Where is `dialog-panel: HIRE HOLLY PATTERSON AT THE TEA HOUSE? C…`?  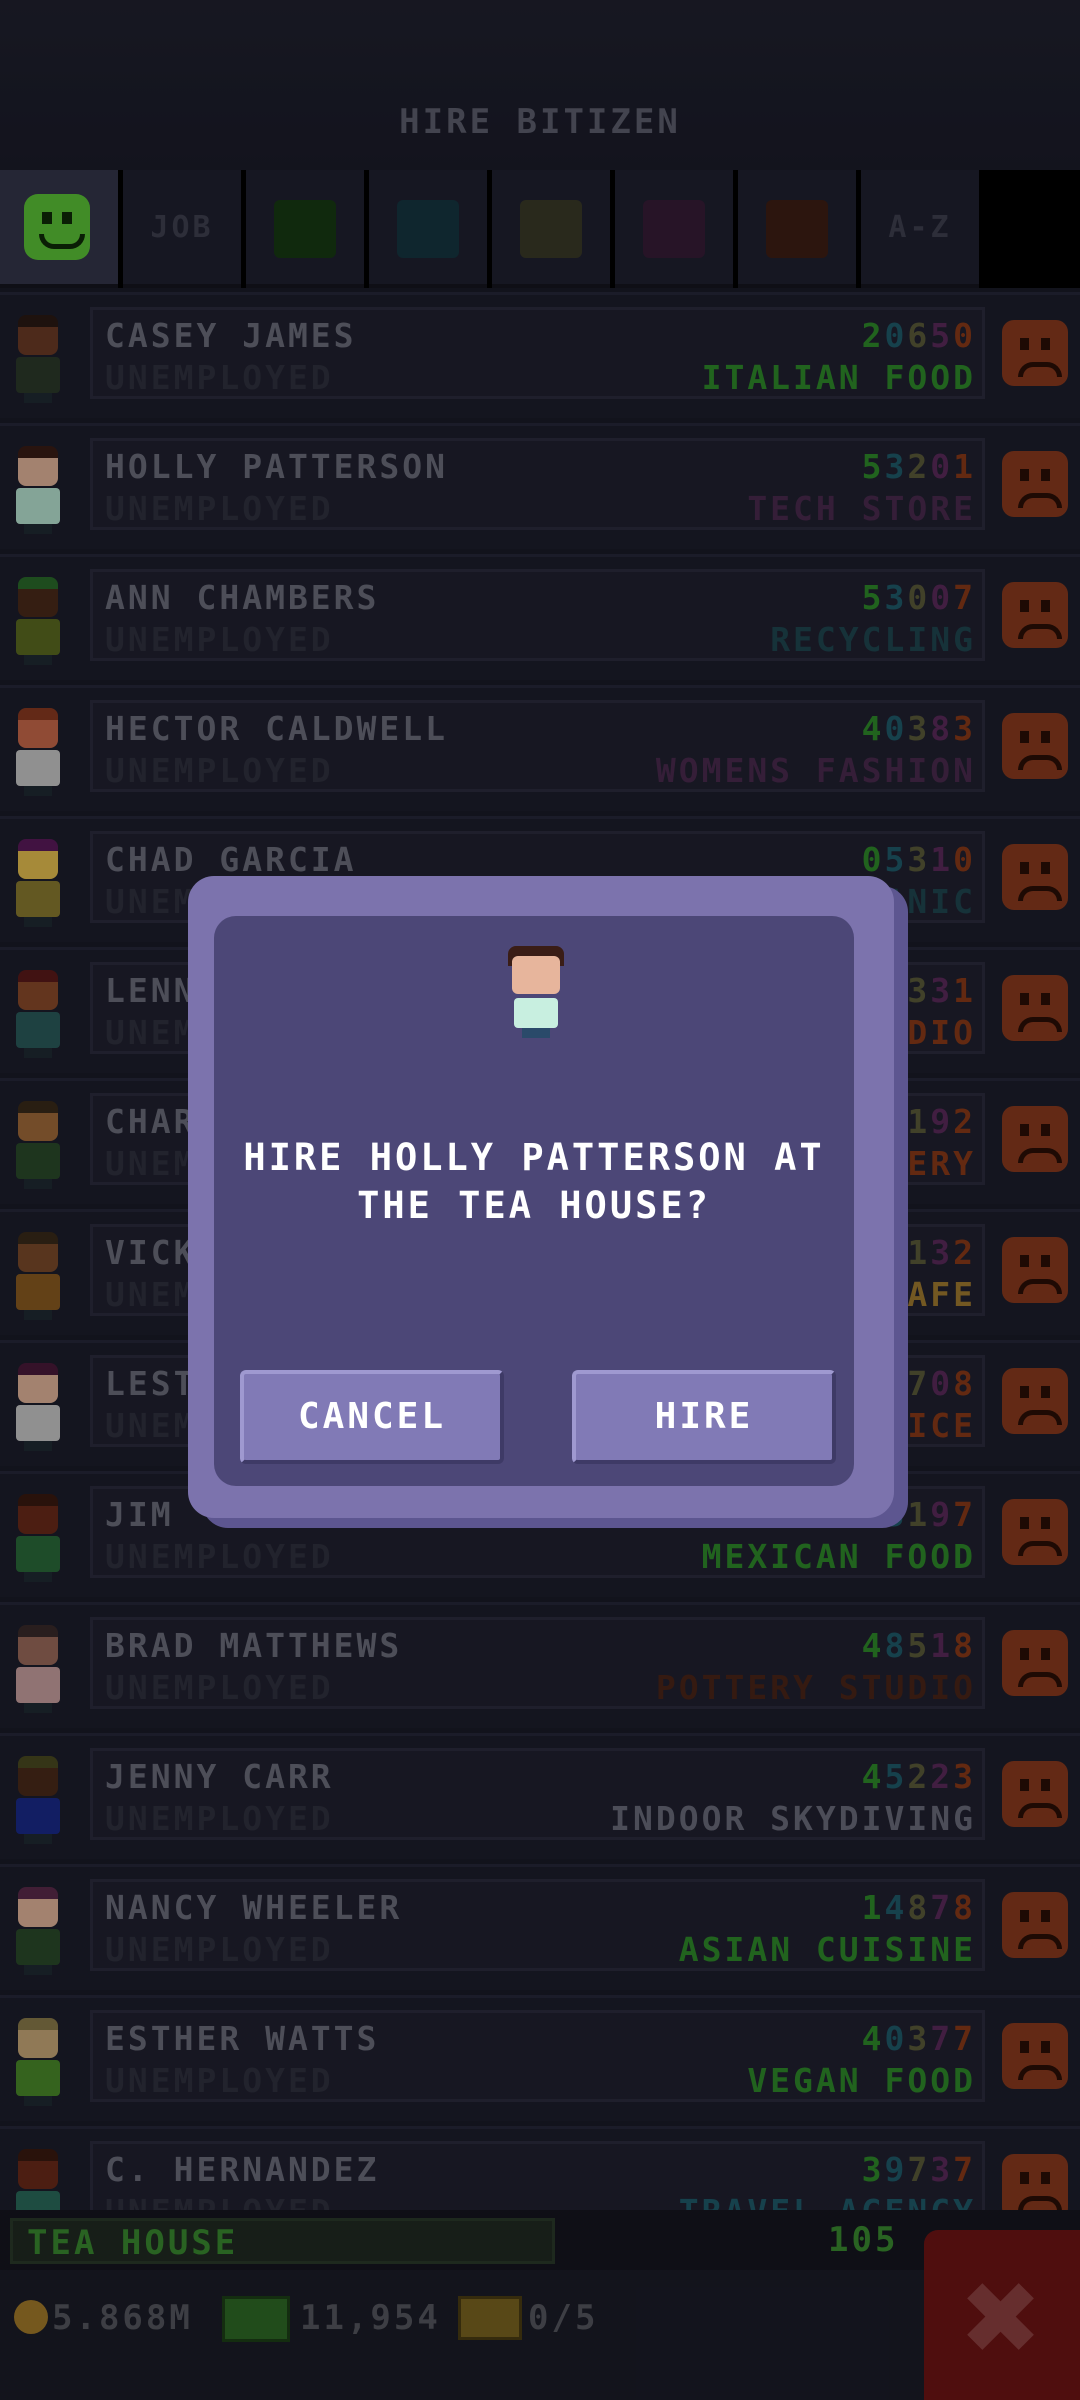
dialog-panel: HIRE HOLLY PATTERSON AT THE TEA HOUSE? C… is located at coordinates (534, 1201).